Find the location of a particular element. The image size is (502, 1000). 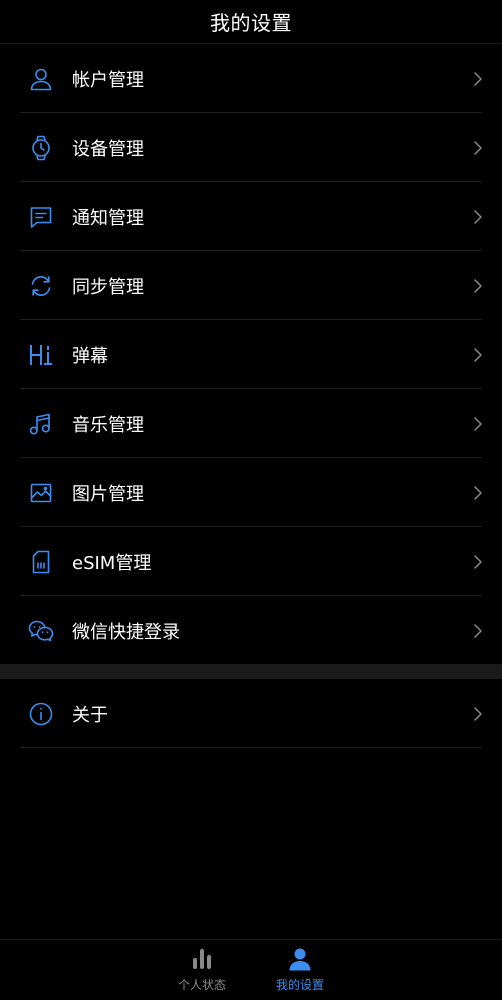

about-list: 关于 is located at coordinates (251, 713).